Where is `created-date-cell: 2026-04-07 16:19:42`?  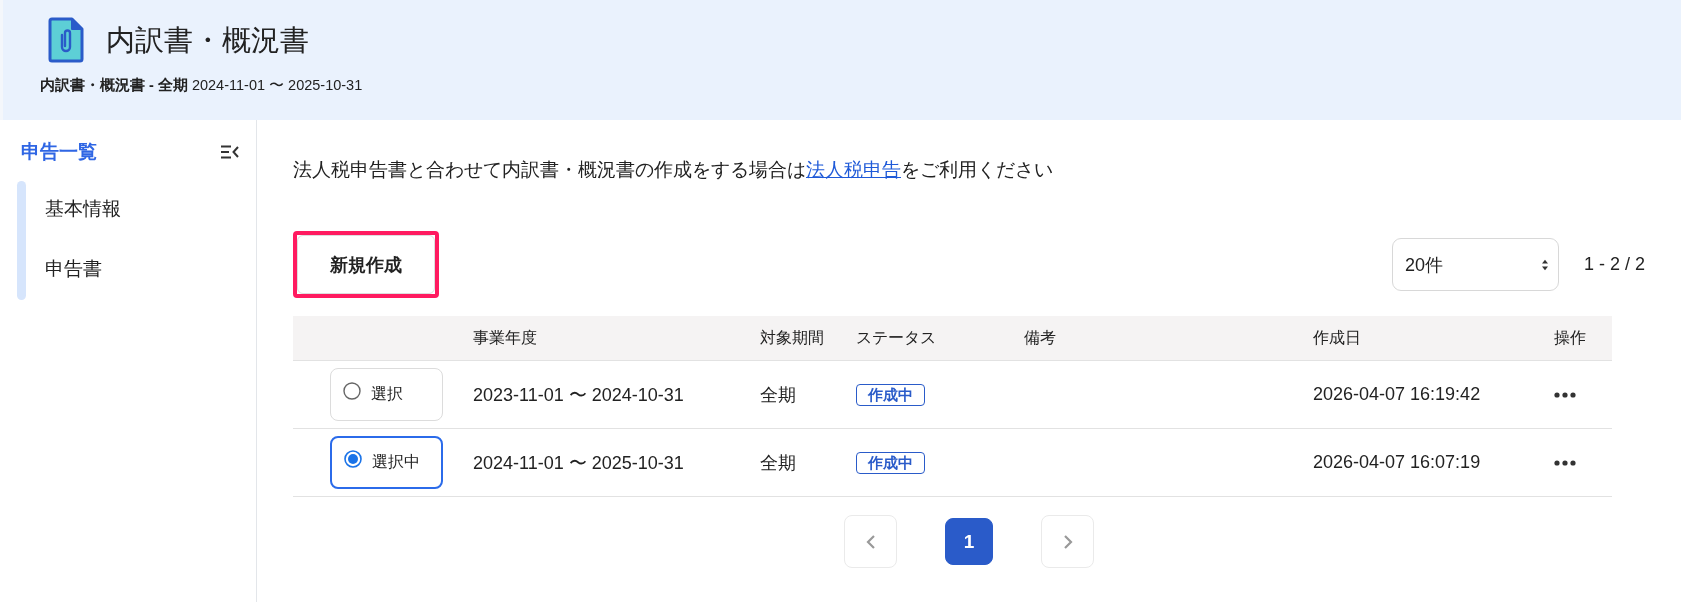
created-date-cell: 2026-04-07 16:19:42 is located at coordinates (1397, 394).